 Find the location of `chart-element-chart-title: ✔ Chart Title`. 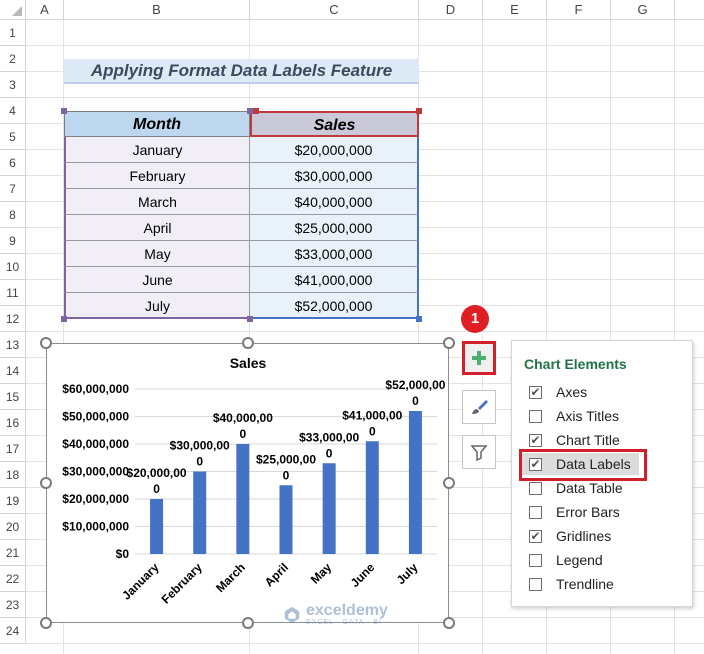

chart-element-chart-title: ✔ Chart Title is located at coordinates (574, 440).